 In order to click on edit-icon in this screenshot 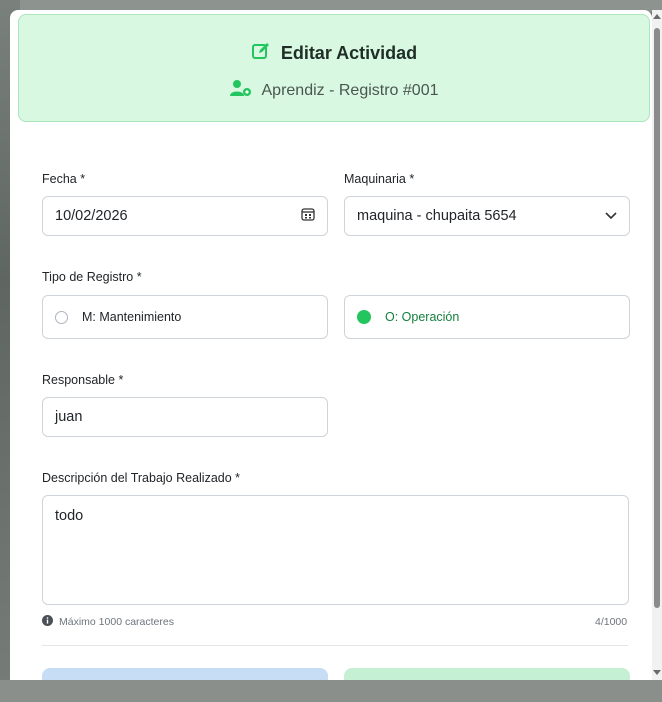, I will do `click(261, 53)`.